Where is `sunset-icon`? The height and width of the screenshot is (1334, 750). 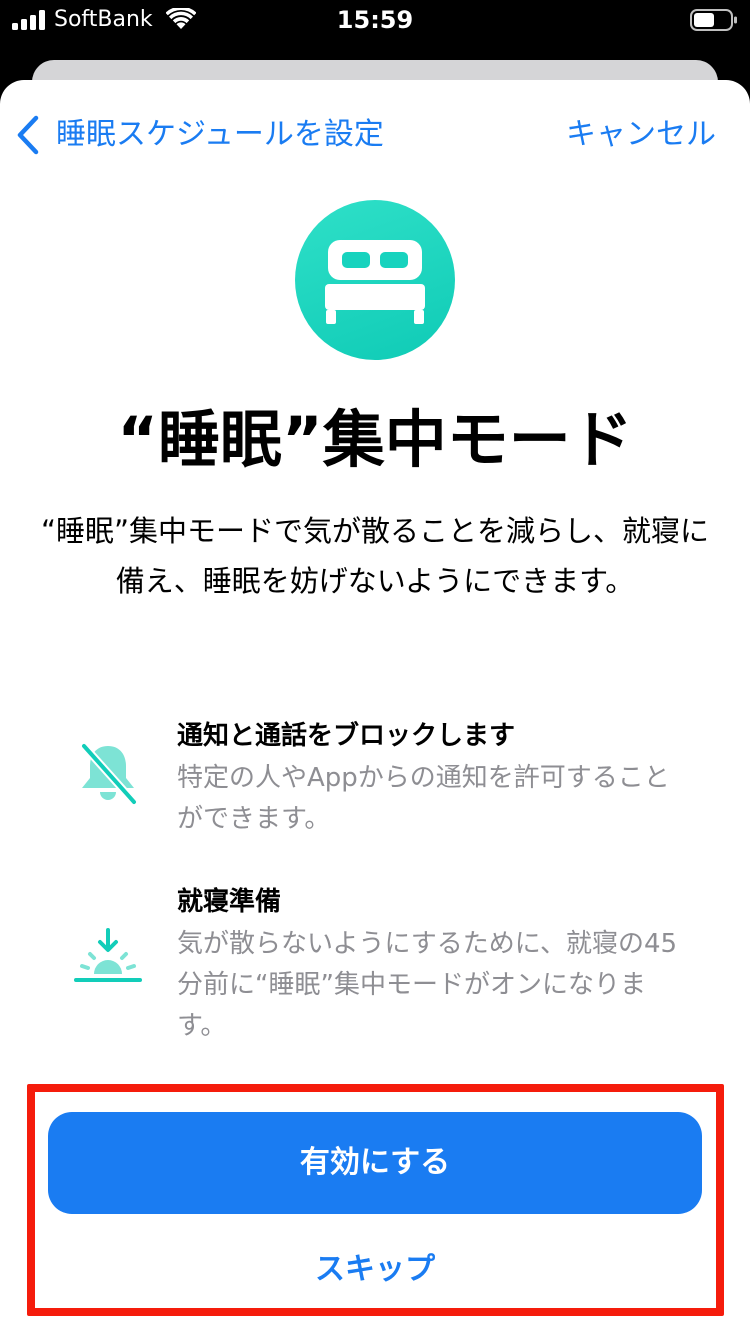
sunset-icon is located at coordinates (108, 955).